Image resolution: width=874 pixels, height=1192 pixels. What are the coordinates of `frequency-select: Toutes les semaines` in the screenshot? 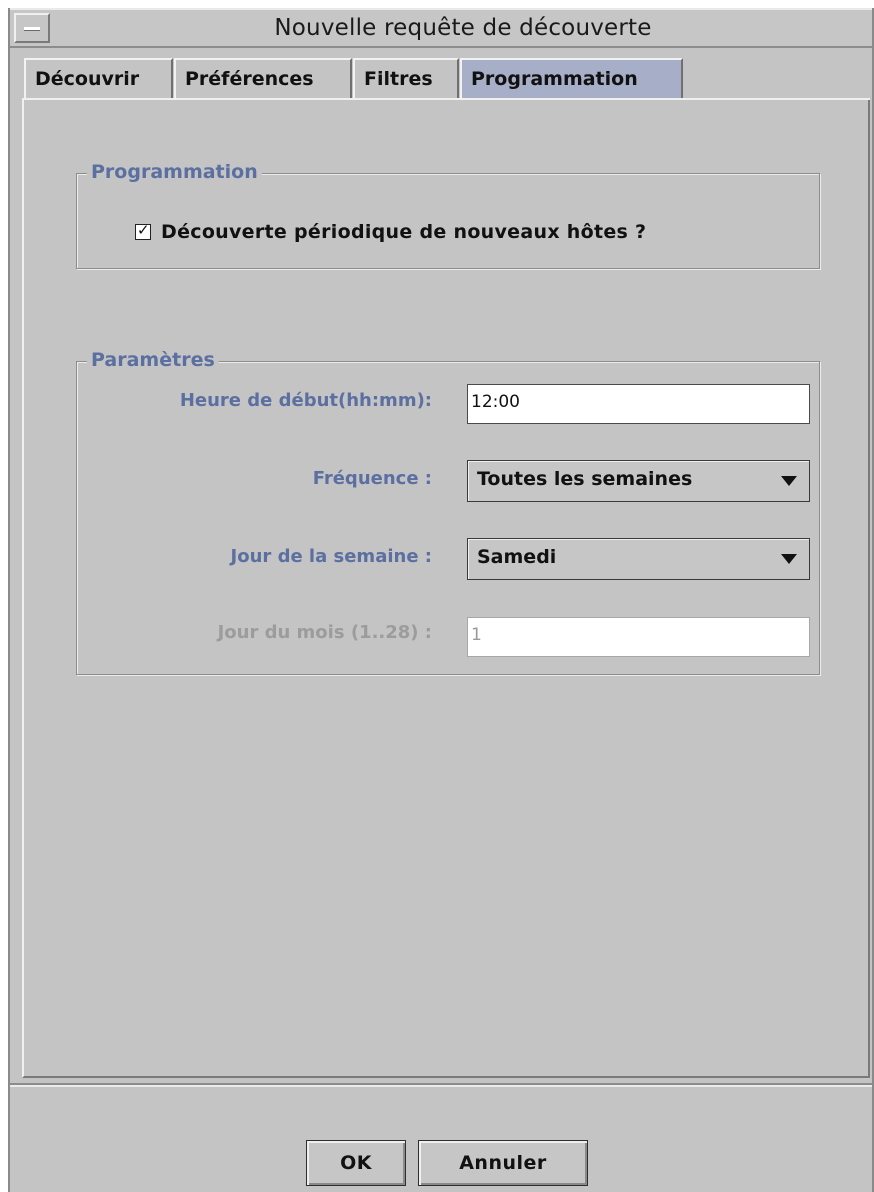 It's located at (638, 481).